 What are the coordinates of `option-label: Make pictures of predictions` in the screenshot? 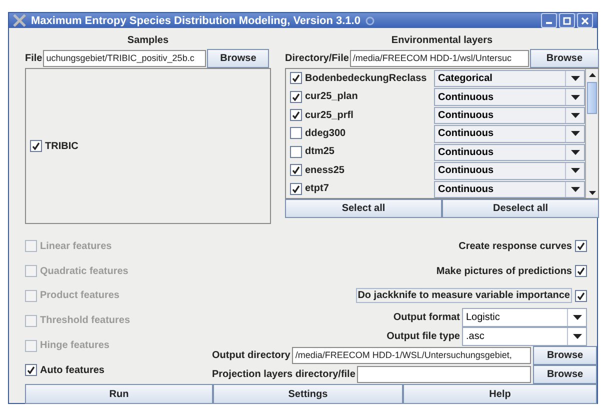 It's located at (504, 271).